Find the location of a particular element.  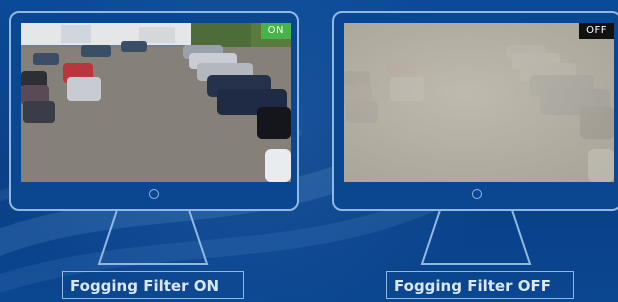

caption-filter-on: Fogging Filter ON is located at coordinates (153, 285).